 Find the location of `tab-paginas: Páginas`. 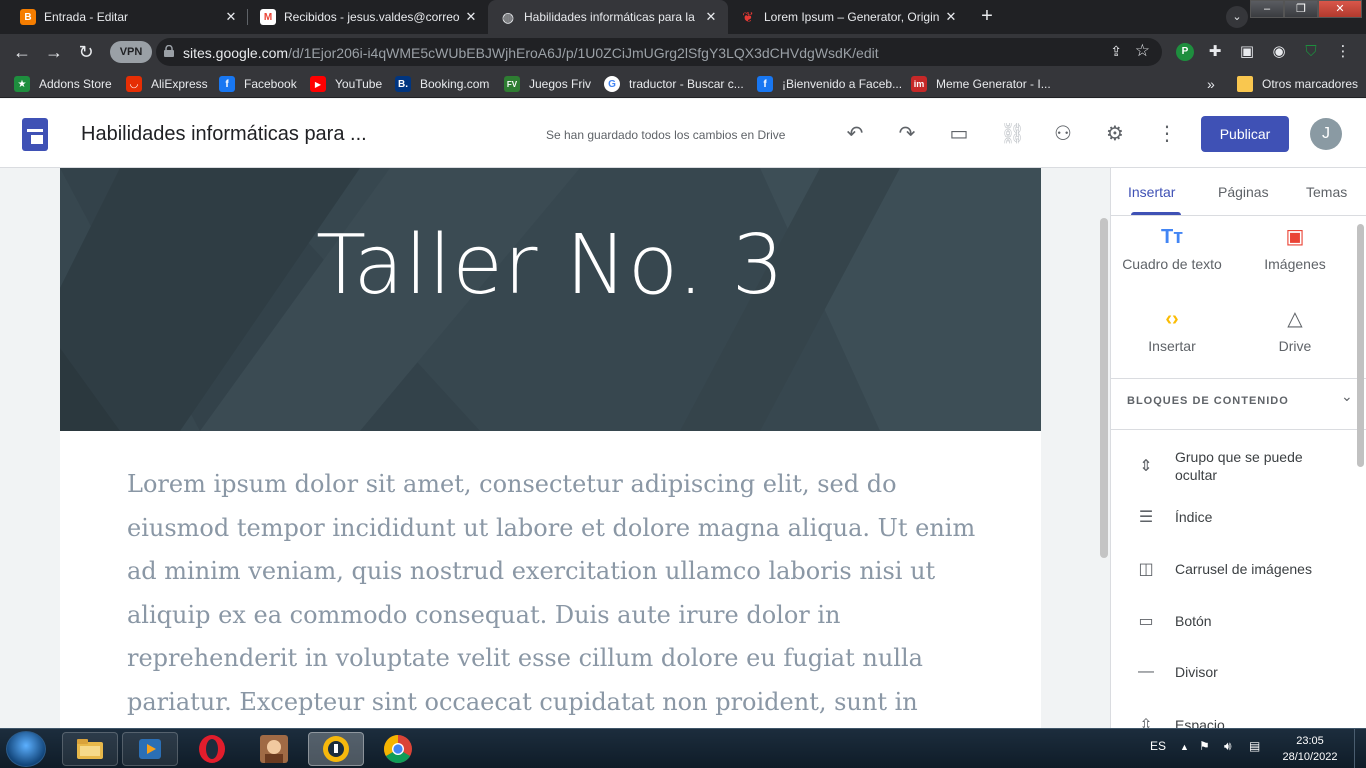

tab-paginas: Páginas is located at coordinates (1243, 192).